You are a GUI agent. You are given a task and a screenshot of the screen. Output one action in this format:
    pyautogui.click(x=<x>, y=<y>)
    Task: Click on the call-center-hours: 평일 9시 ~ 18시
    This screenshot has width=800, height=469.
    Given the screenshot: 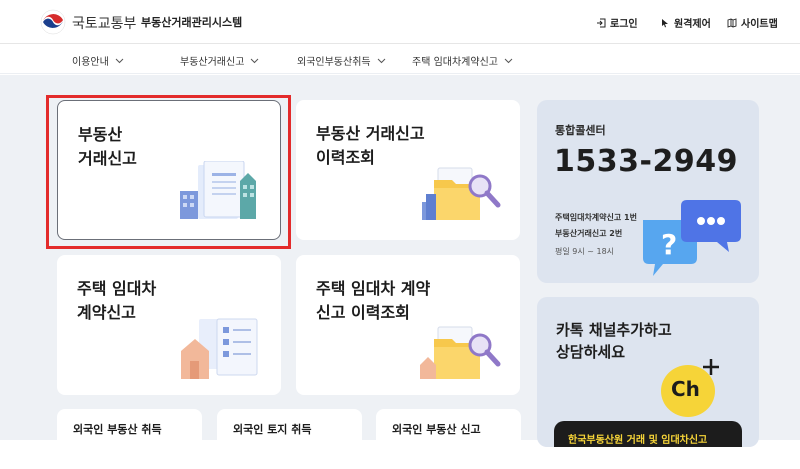 What is the action you would take?
    pyautogui.click(x=585, y=251)
    